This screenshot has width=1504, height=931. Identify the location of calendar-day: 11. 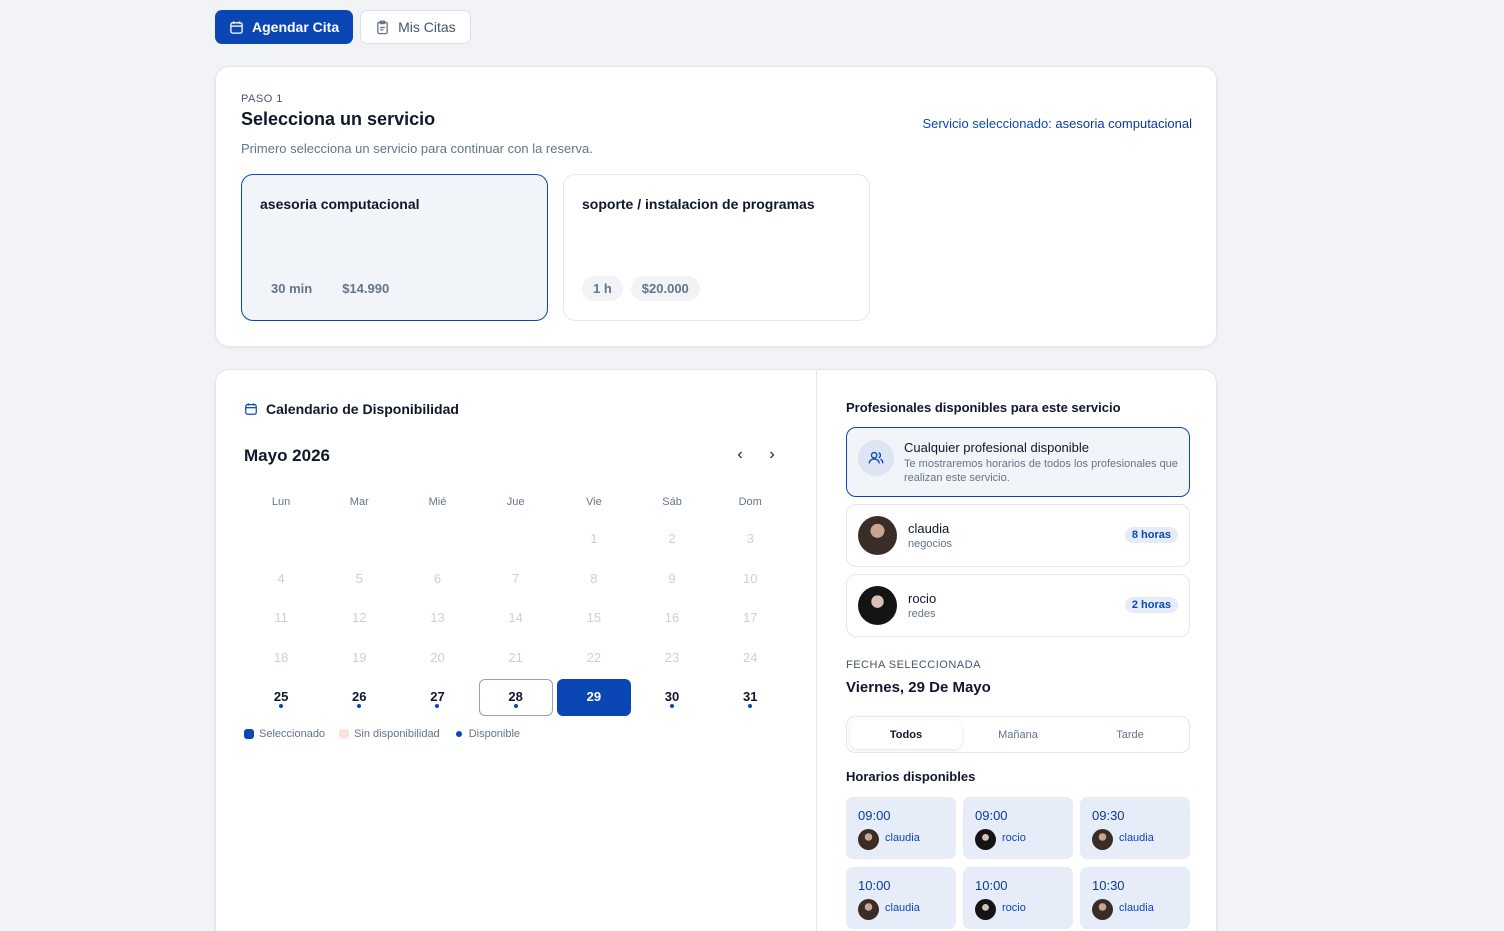
(281, 618).